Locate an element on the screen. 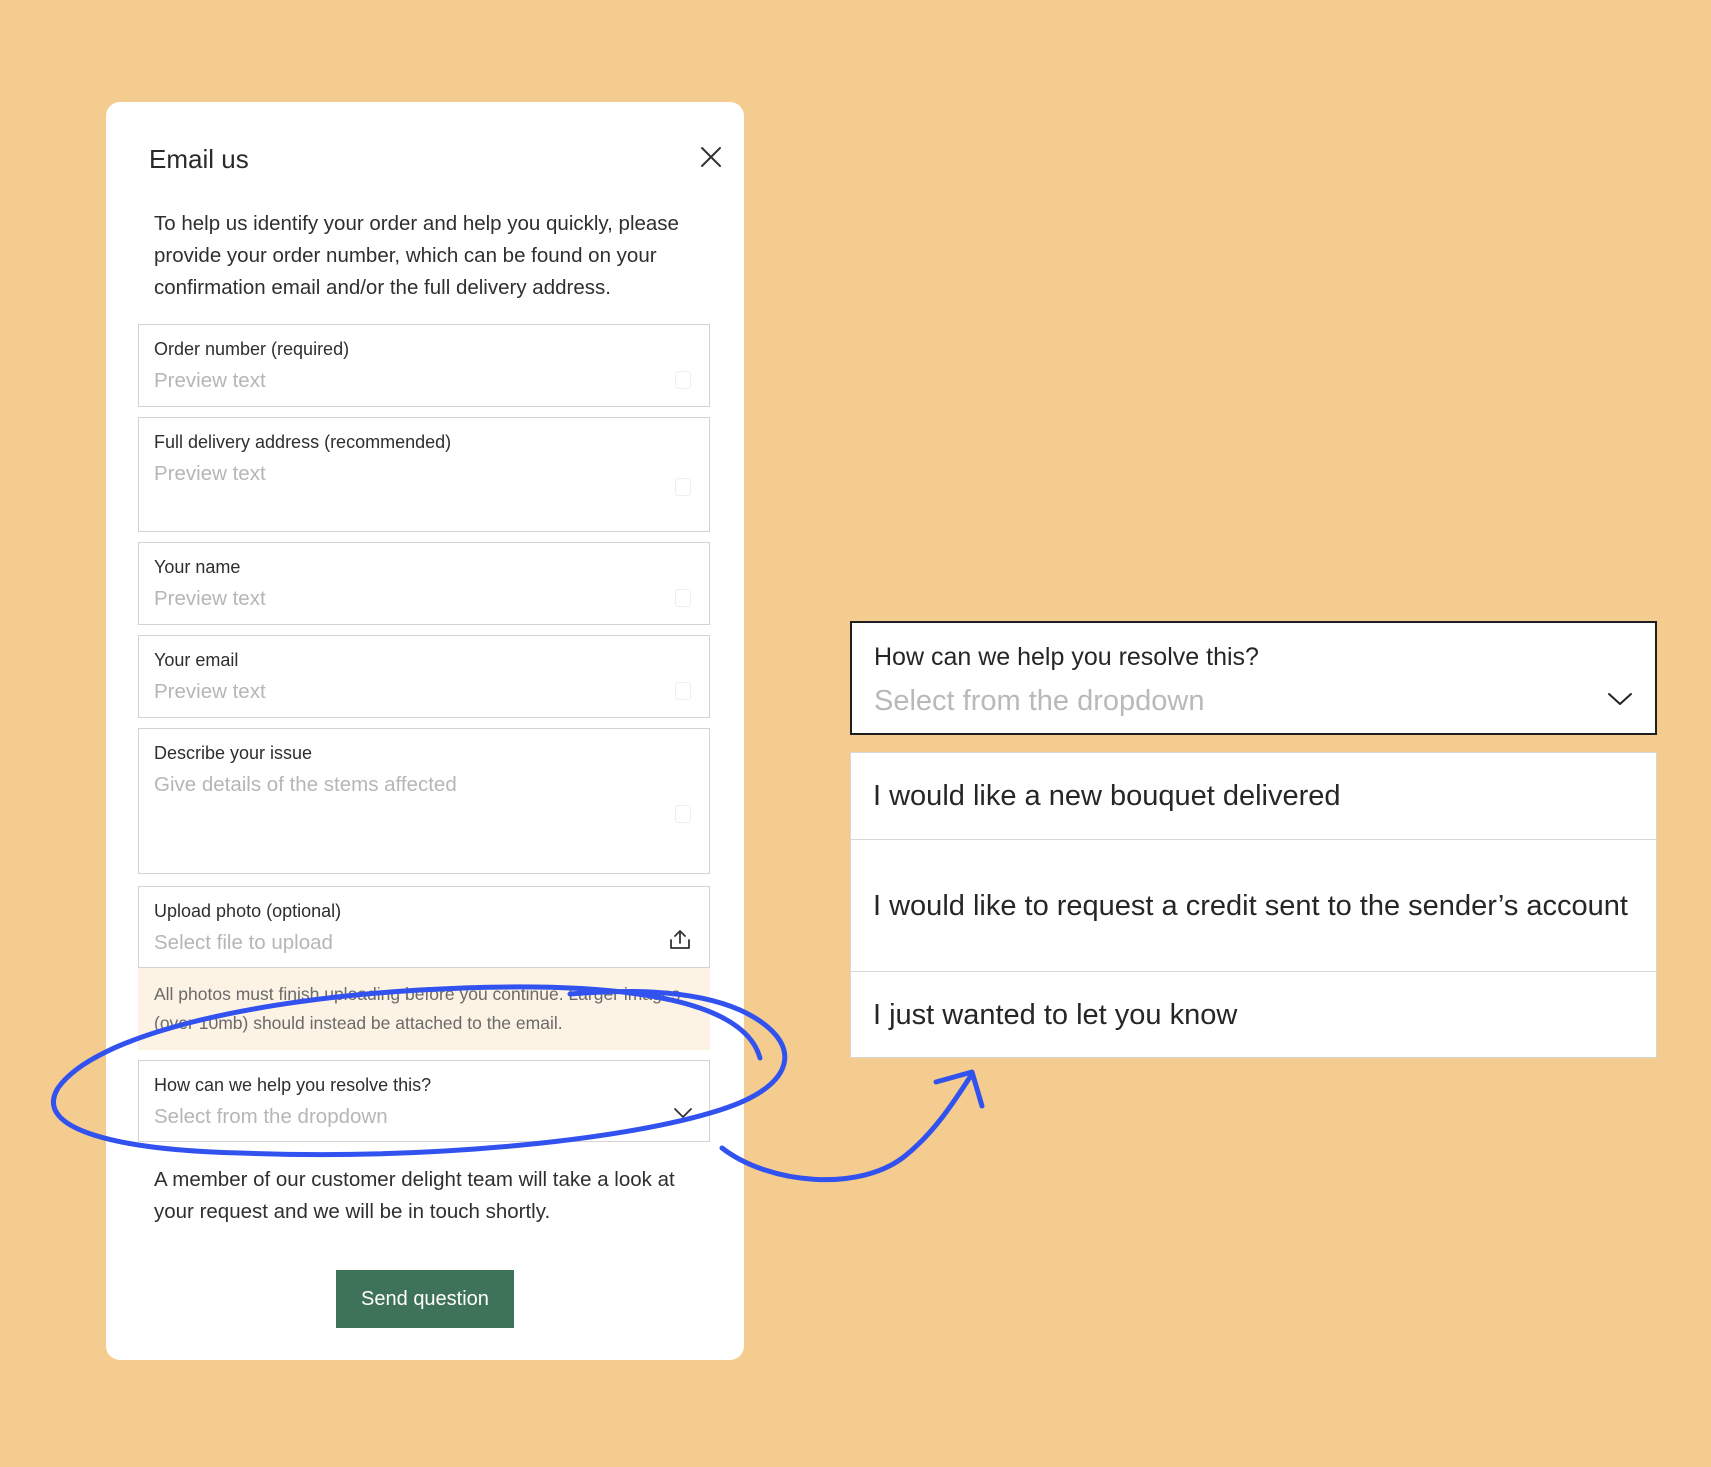 This screenshot has height=1467, width=1711. annotation-arrow is located at coordinates (847, 1127).